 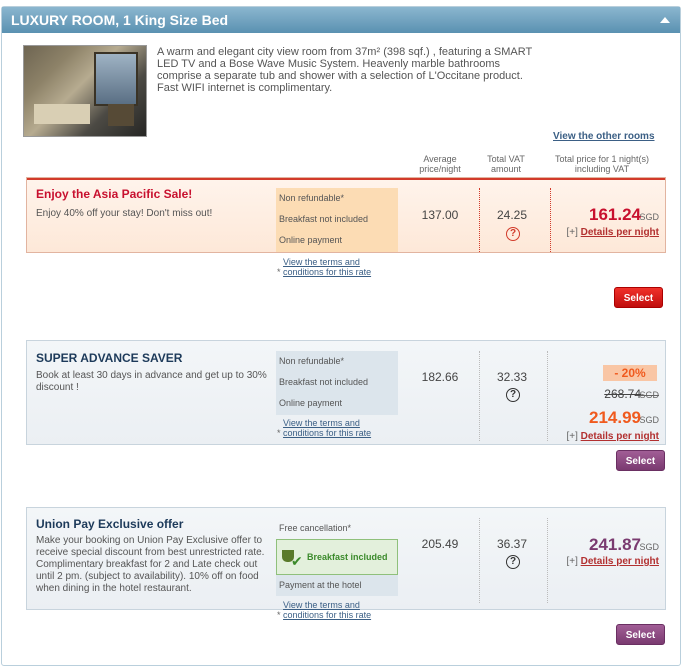 What do you see at coordinates (315, 528) in the screenshot?
I see `condition-cancellation: Free cancellation*` at bounding box center [315, 528].